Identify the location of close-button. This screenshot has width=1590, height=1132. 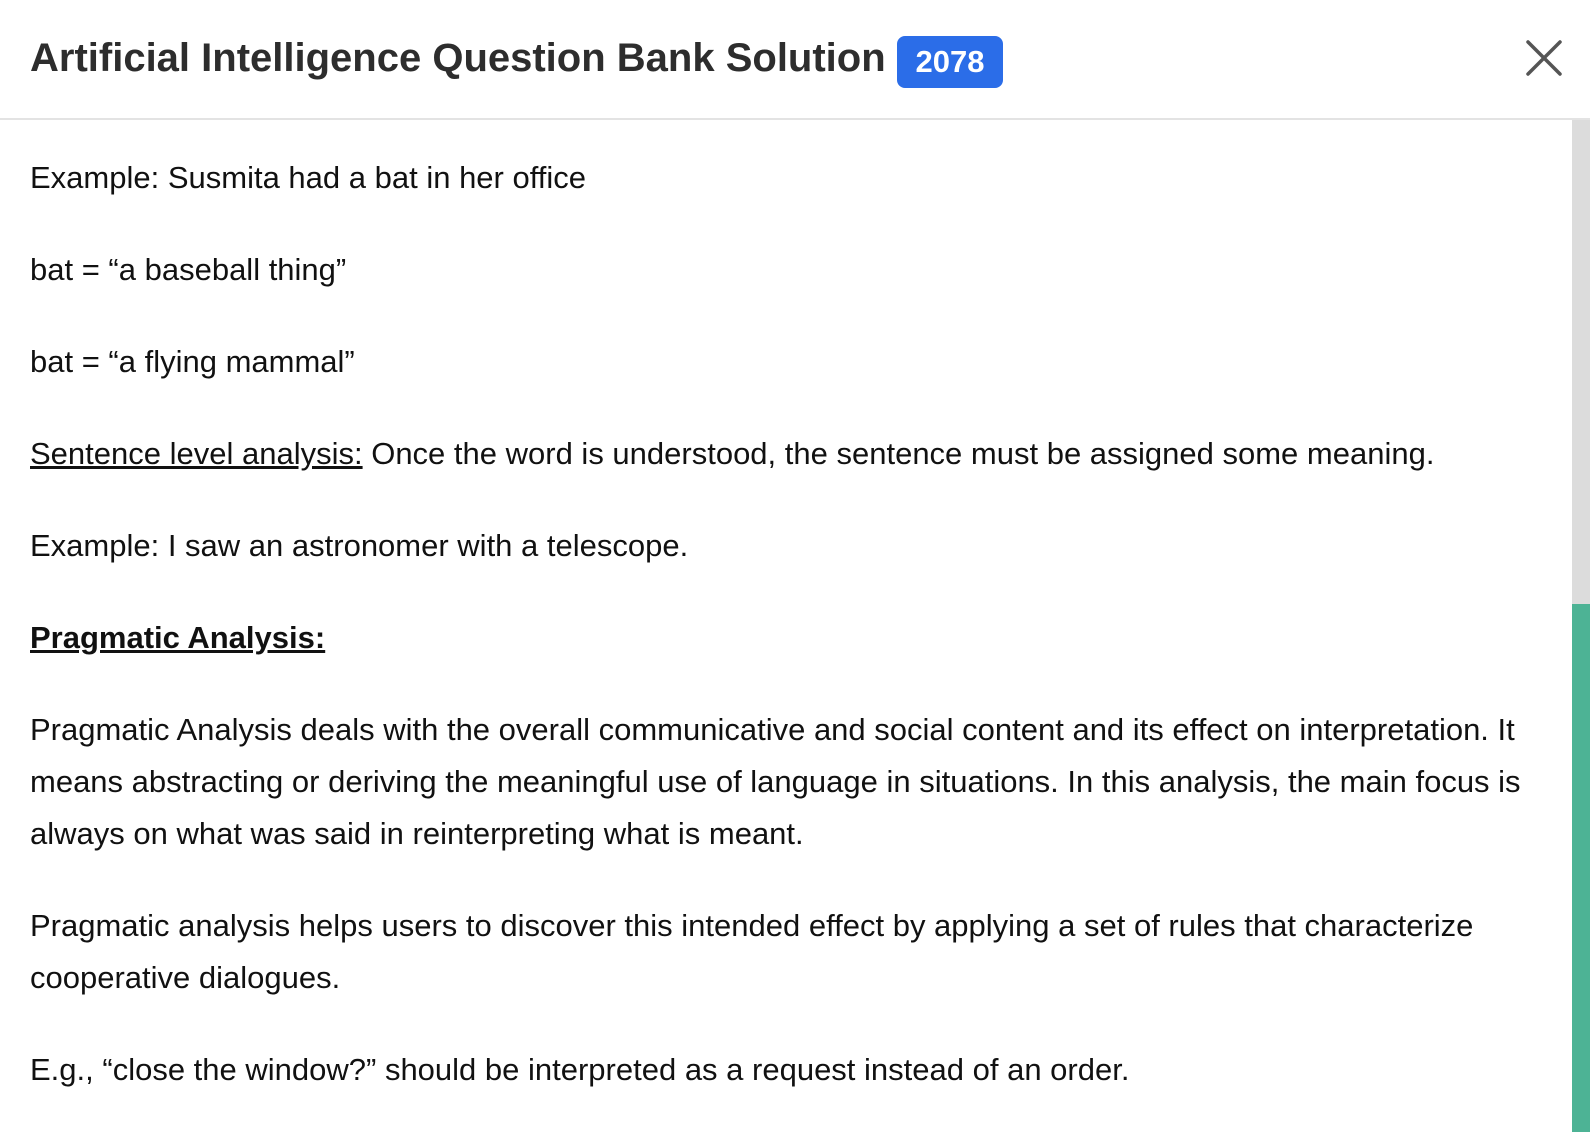
(1544, 58).